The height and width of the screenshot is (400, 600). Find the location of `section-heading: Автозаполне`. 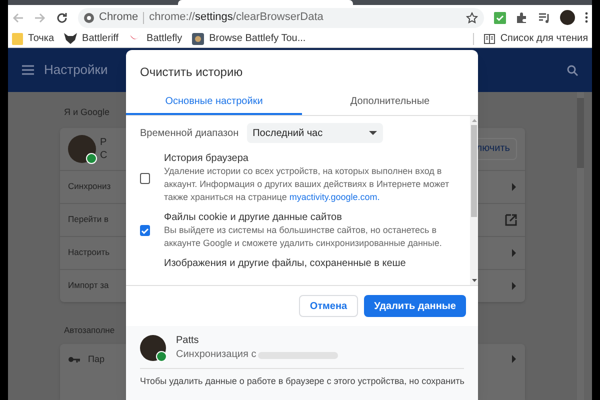

section-heading: Автозаполне is located at coordinates (89, 330).